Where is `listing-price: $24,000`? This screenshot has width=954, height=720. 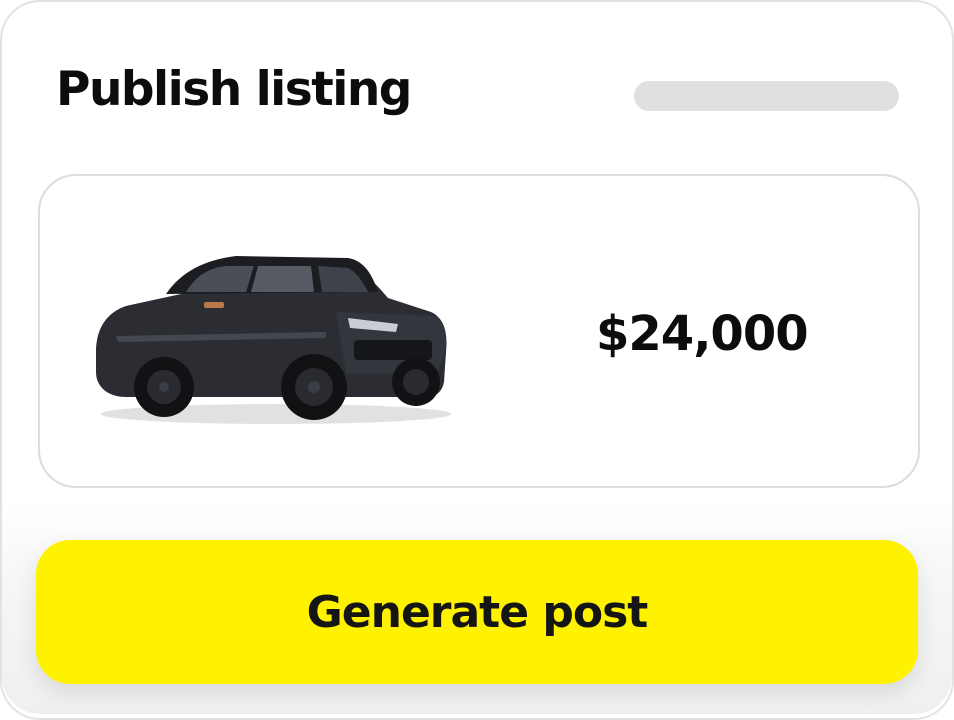 listing-price: $24,000 is located at coordinates (702, 334).